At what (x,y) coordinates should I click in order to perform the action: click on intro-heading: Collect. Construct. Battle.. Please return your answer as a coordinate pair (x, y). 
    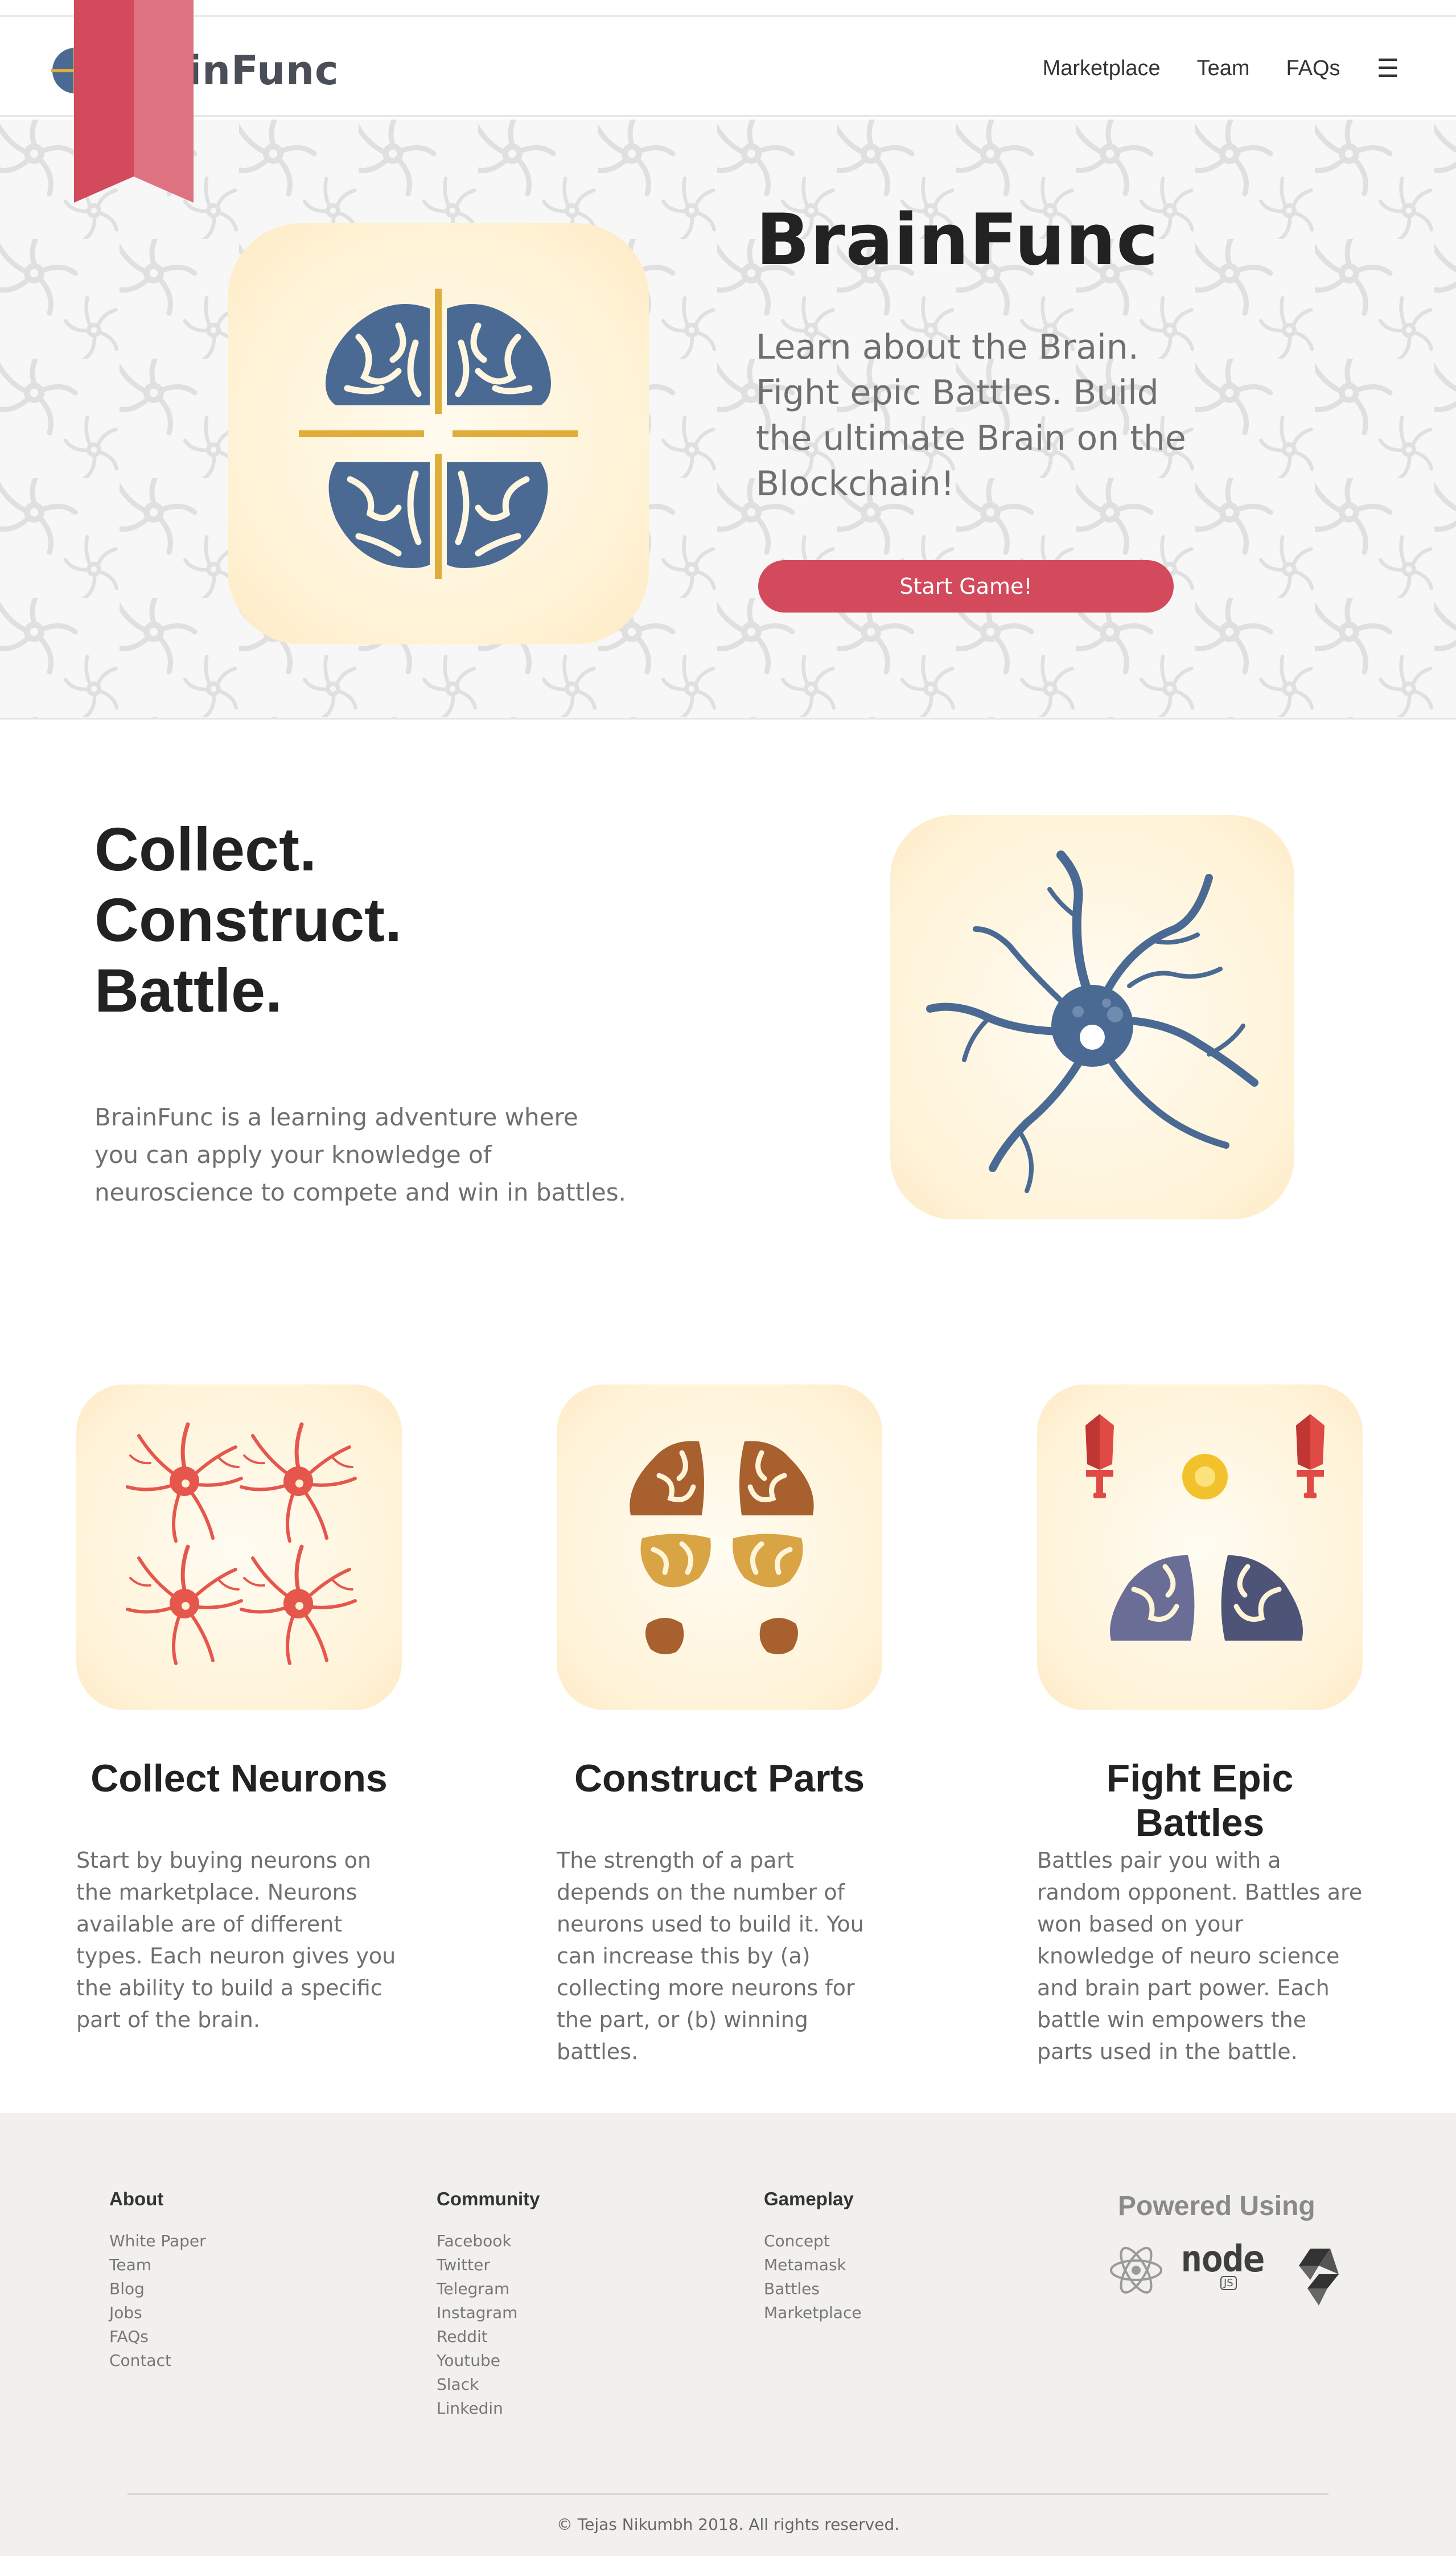
    Looking at the image, I should click on (248, 920).